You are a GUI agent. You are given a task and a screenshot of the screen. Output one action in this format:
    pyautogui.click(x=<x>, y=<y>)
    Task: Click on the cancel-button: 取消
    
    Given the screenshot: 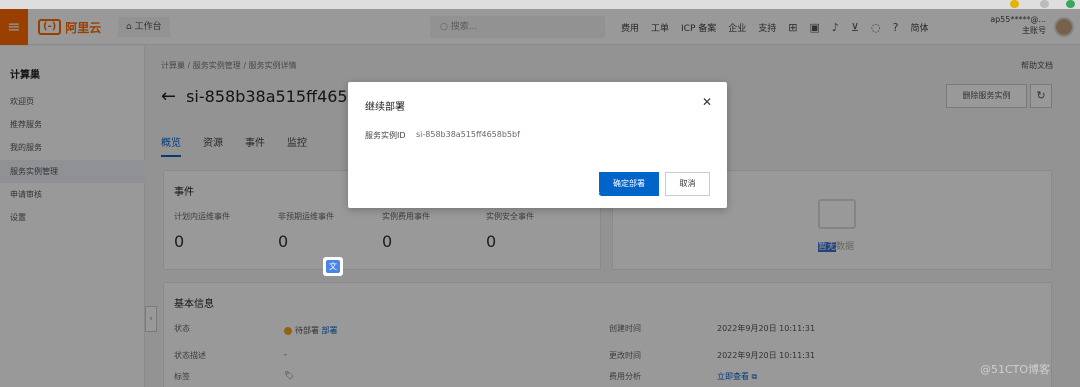 What is the action you would take?
    pyautogui.click(x=687, y=184)
    